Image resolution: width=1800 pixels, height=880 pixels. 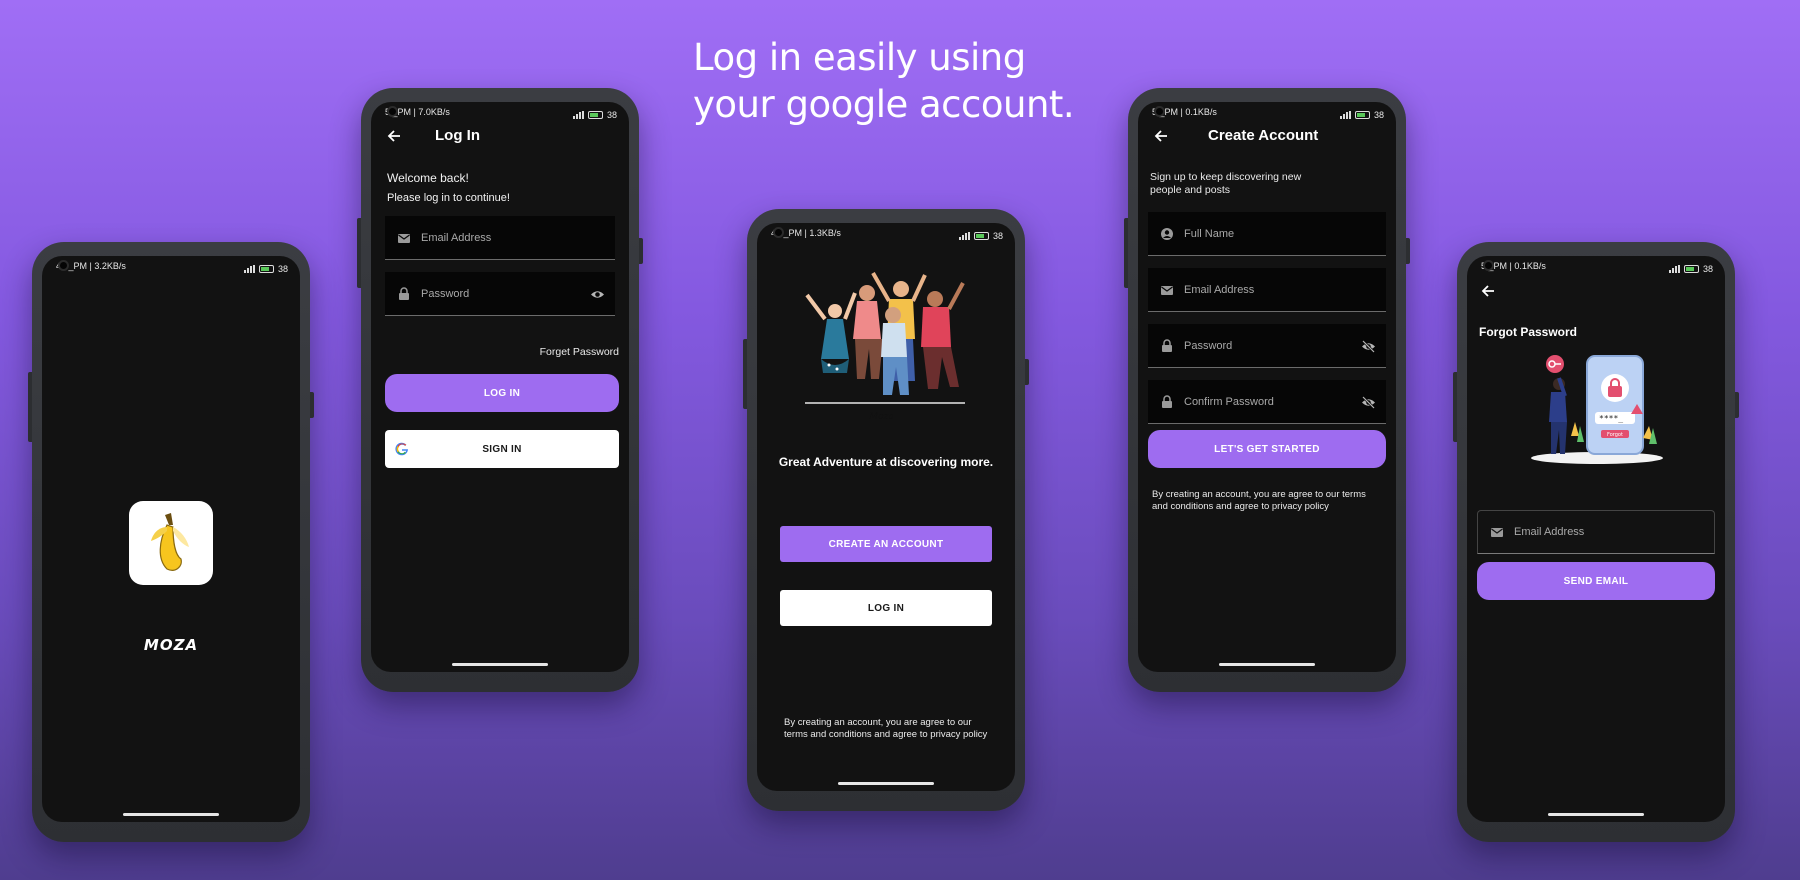 What do you see at coordinates (1167, 233) in the screenshot?
I see `user-icon` at bounding box center [1167, 233].